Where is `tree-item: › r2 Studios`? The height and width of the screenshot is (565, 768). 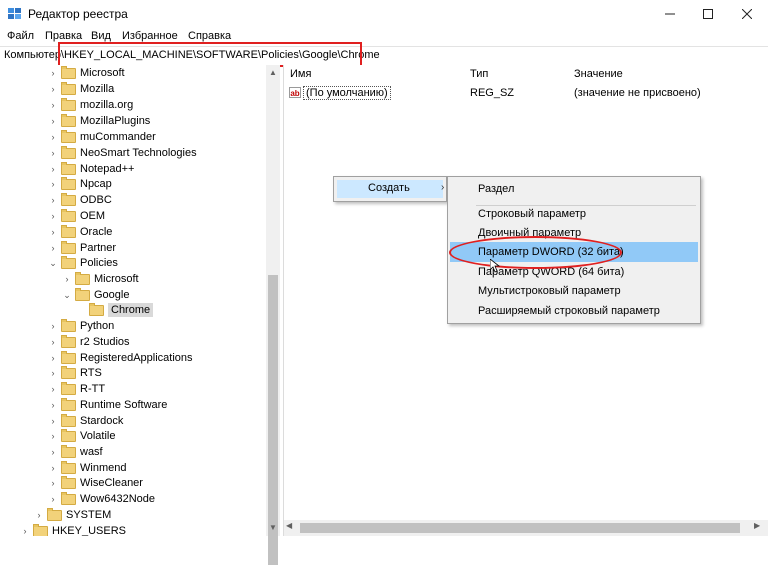
tree-item: › r2 Studios is located at coordinates (89, 342).